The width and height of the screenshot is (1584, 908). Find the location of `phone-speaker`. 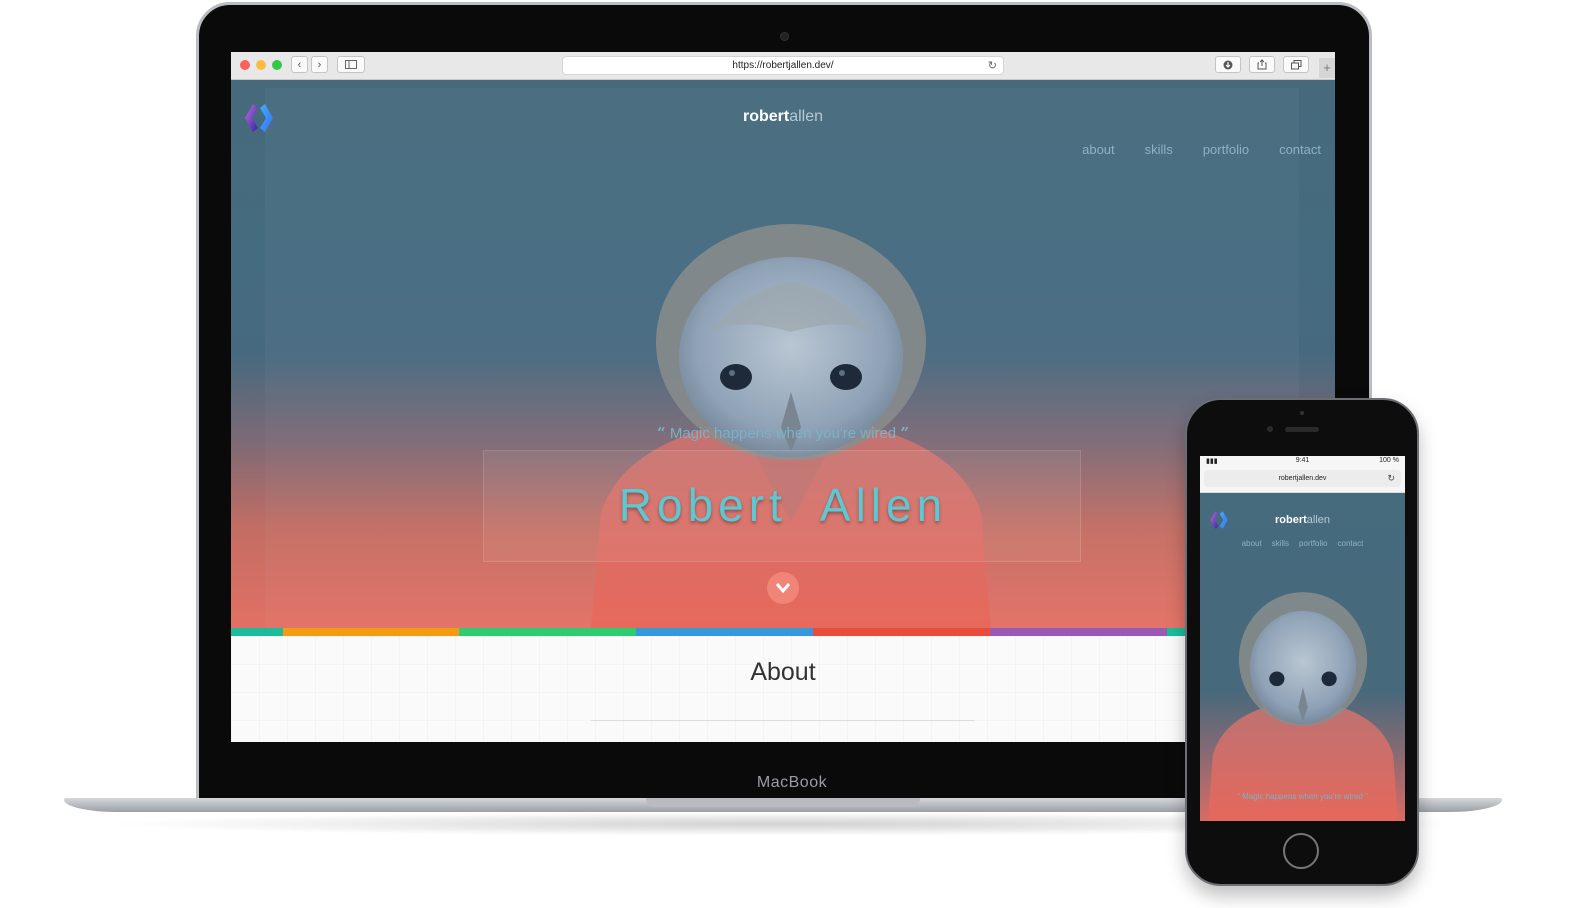

phone-speaker is located at coordinates (1302, 429).